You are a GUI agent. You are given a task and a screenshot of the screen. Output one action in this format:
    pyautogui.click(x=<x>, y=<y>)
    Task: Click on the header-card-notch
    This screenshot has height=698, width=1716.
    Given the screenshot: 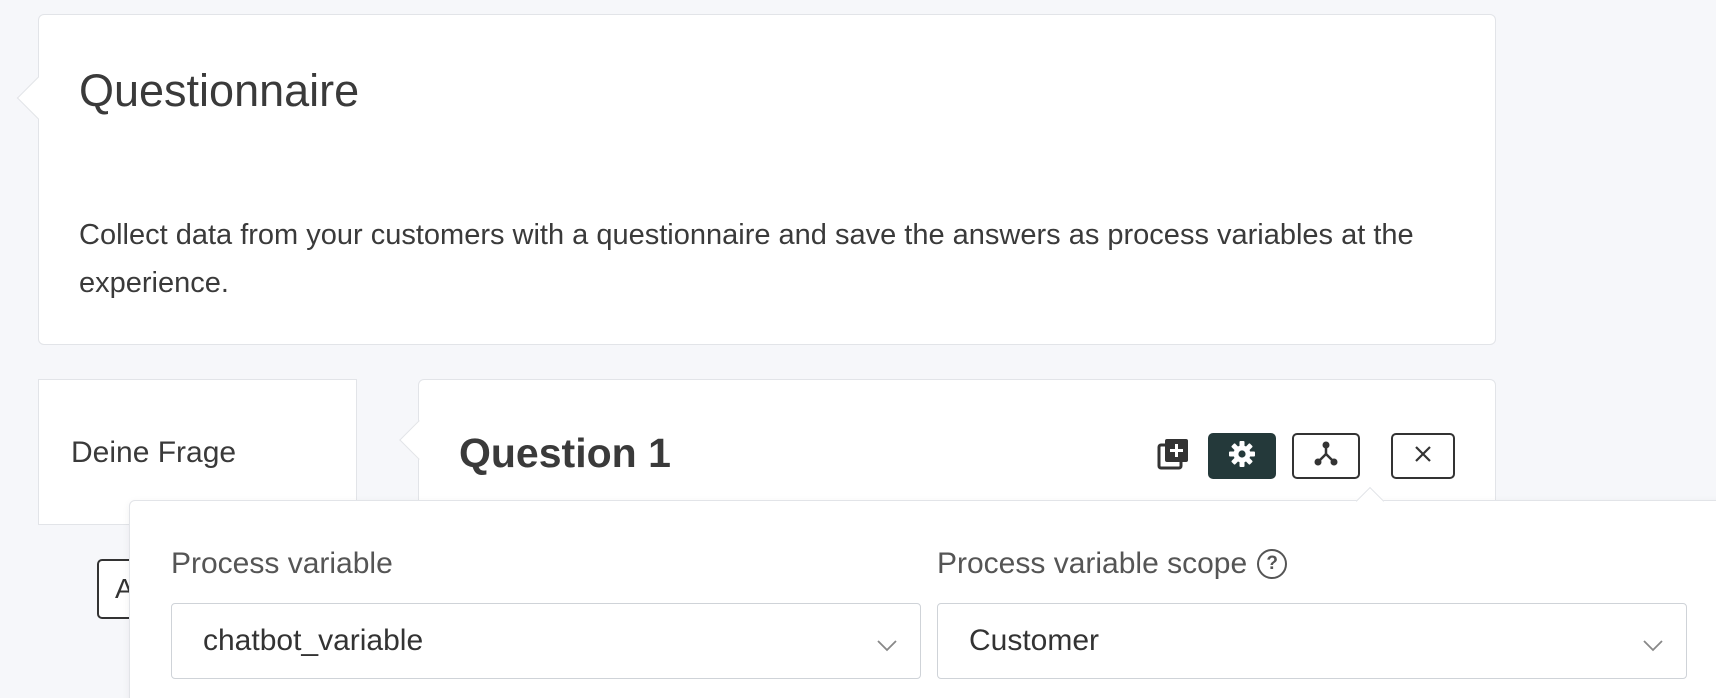 What is the action you would take?
    pyautogui.click(x=38, y=98)
    